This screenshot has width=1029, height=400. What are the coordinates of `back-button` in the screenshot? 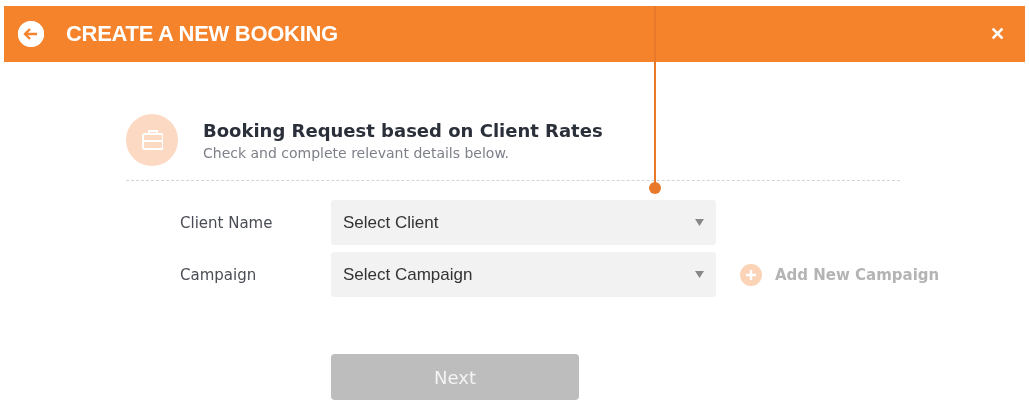 It's located at (31, 34).